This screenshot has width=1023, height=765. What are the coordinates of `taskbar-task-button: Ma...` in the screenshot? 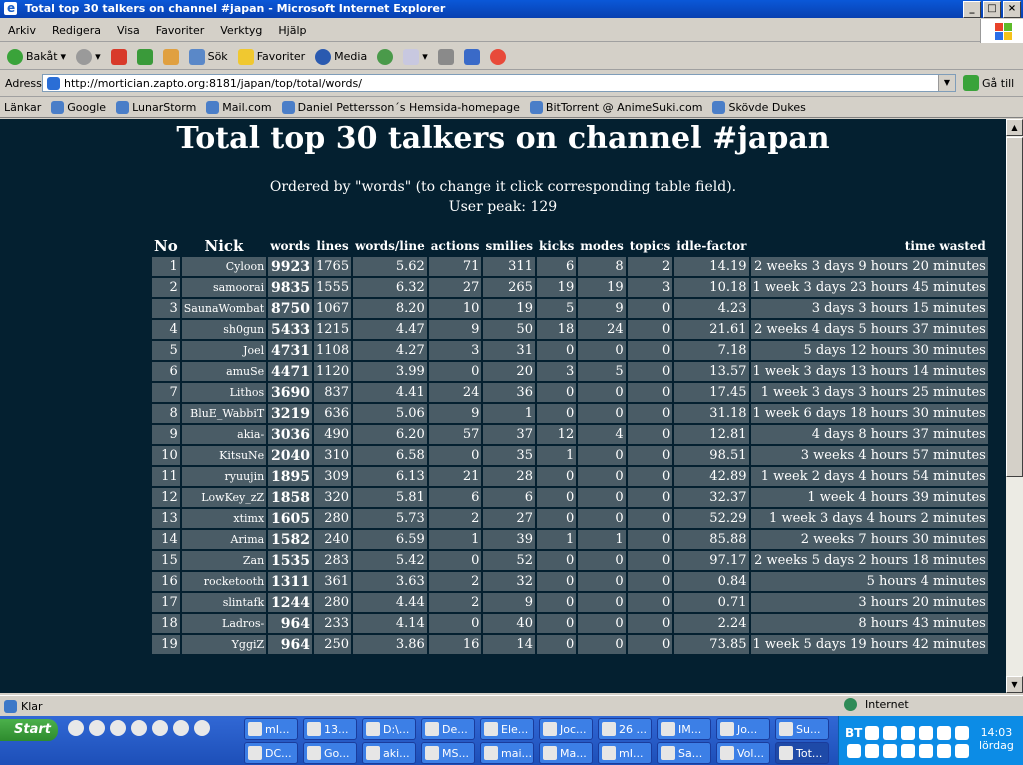 It's located at (566, 753).